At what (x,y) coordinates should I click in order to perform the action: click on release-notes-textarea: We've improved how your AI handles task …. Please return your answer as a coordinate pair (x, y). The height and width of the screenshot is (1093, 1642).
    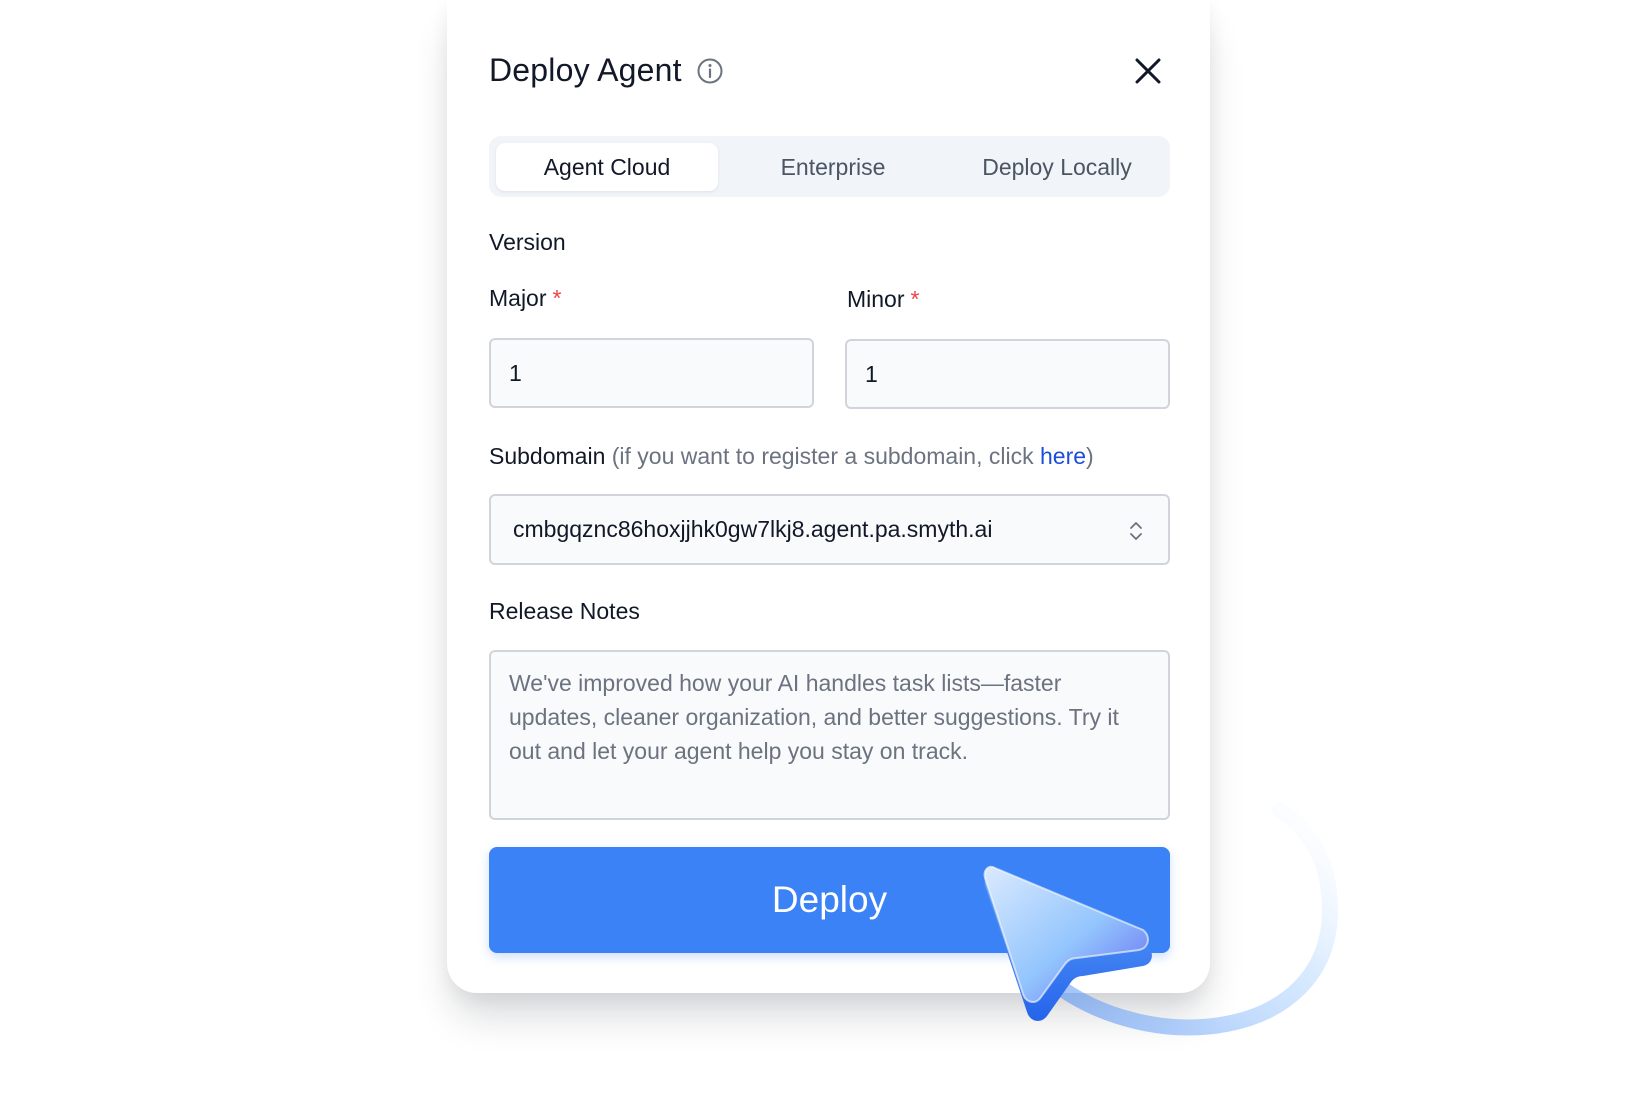
    Looking at the image, I should click on (829, 735).